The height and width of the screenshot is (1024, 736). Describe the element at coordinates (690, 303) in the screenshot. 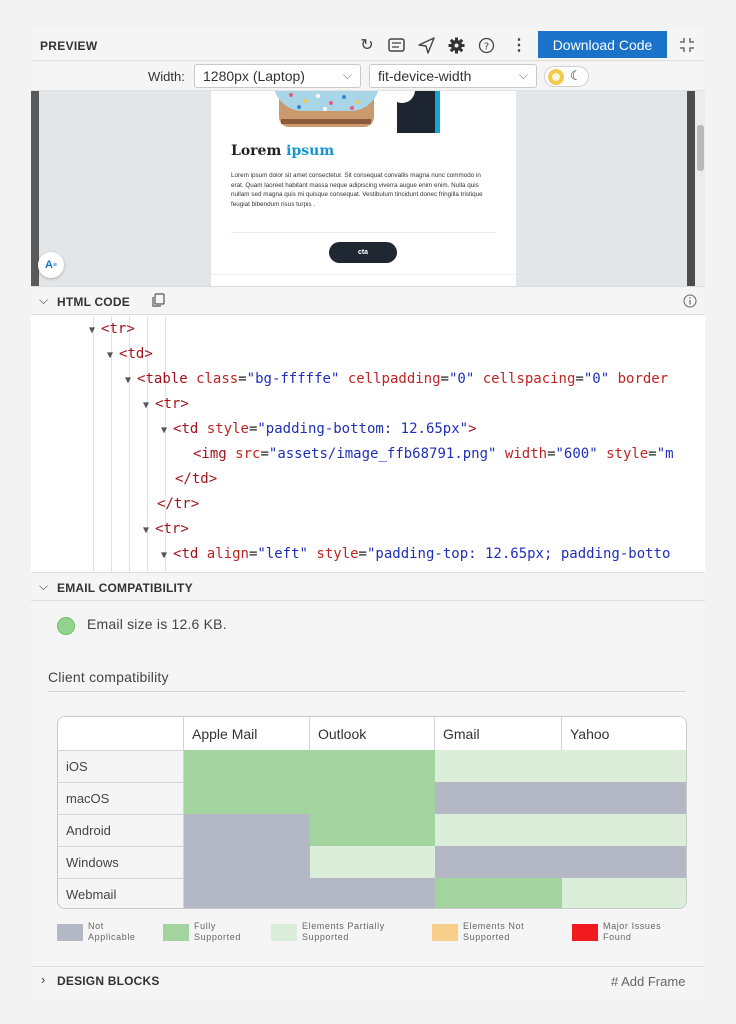

I see `info-icon` at that location.